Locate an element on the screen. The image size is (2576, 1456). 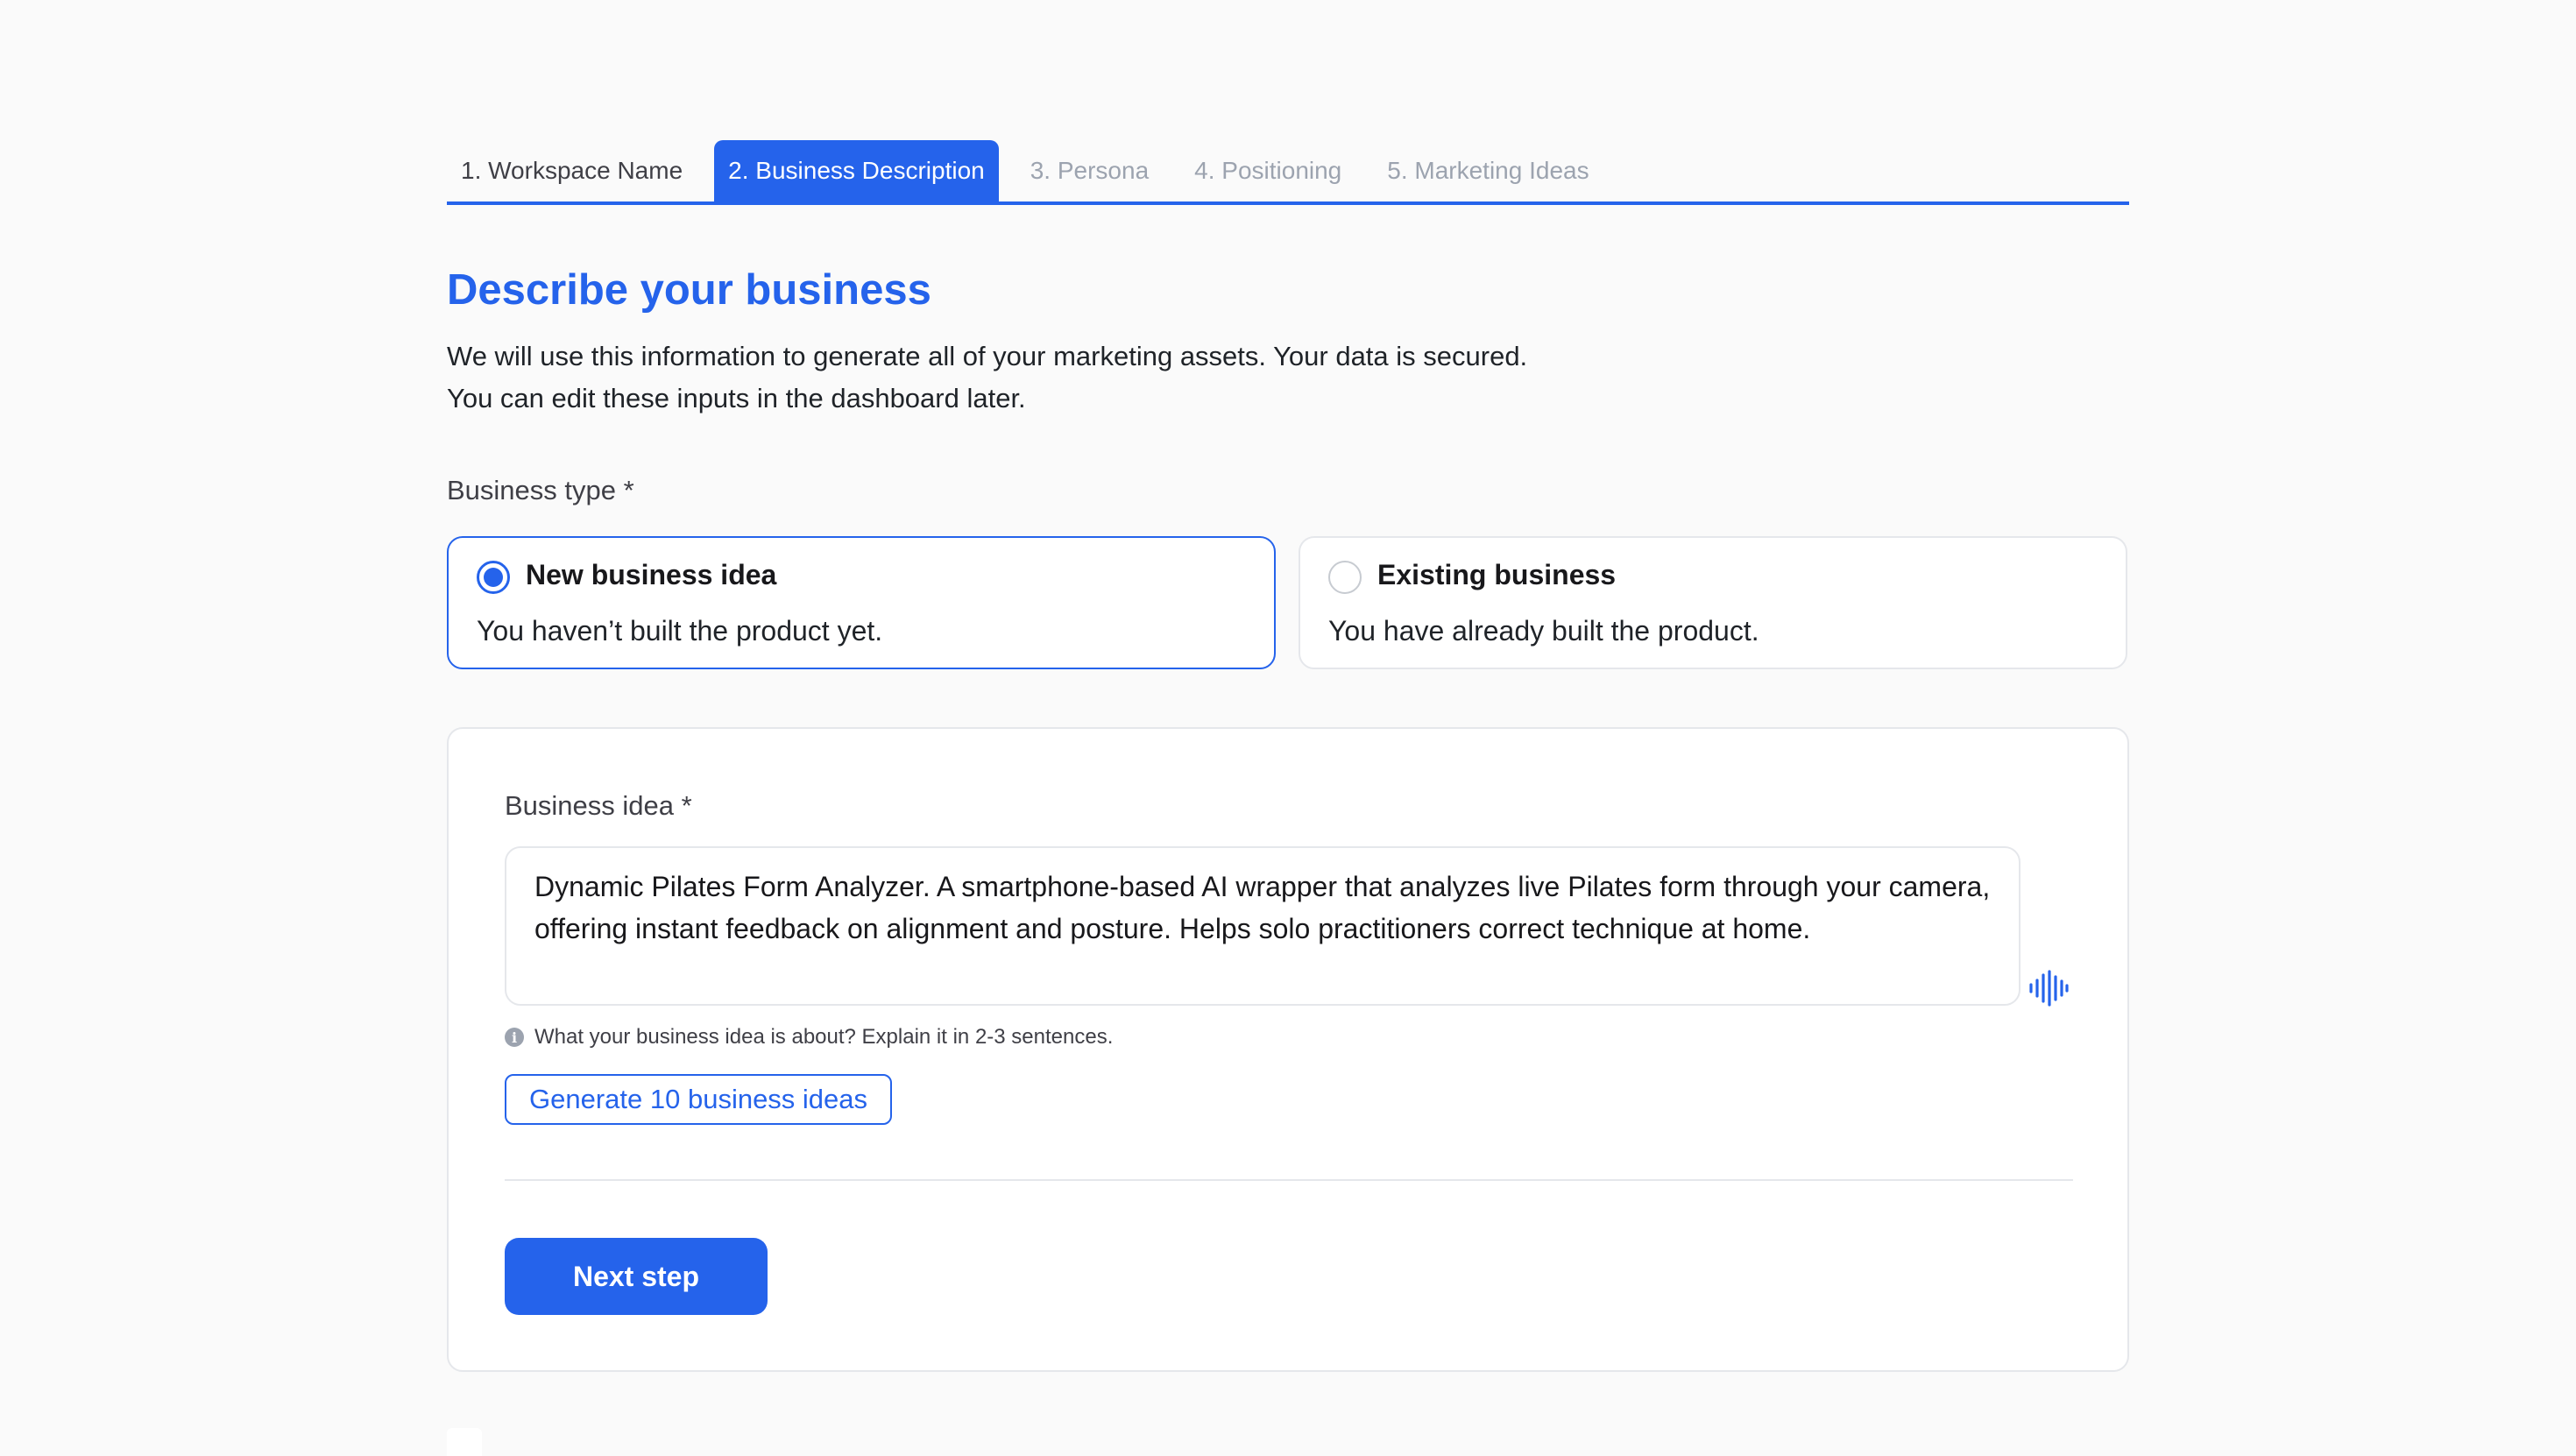
tab-marketing-ideas: 5. Marketing Ideas is located at coordinates (1488, 170).